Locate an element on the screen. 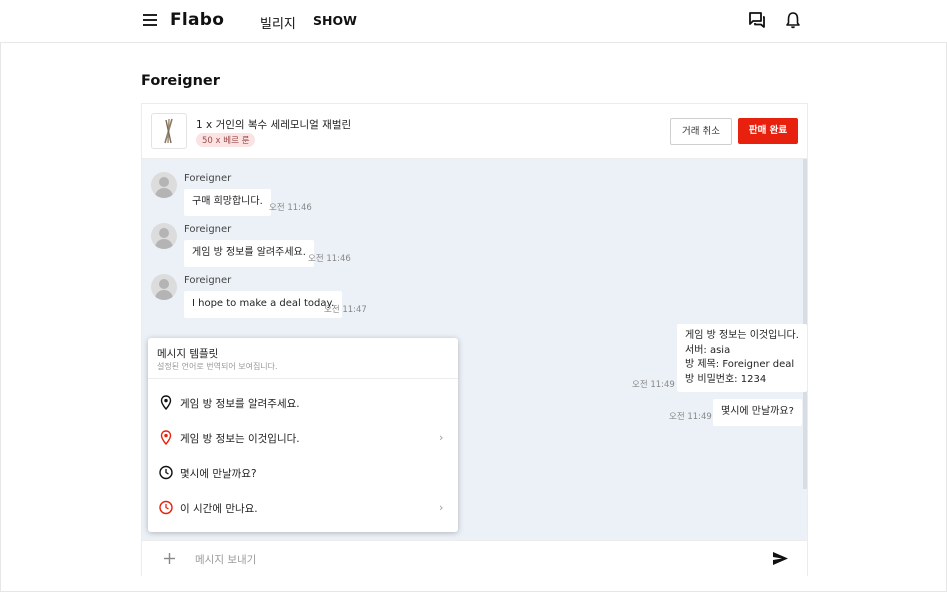  product-thumbnail is located at coordinates (169, 131).